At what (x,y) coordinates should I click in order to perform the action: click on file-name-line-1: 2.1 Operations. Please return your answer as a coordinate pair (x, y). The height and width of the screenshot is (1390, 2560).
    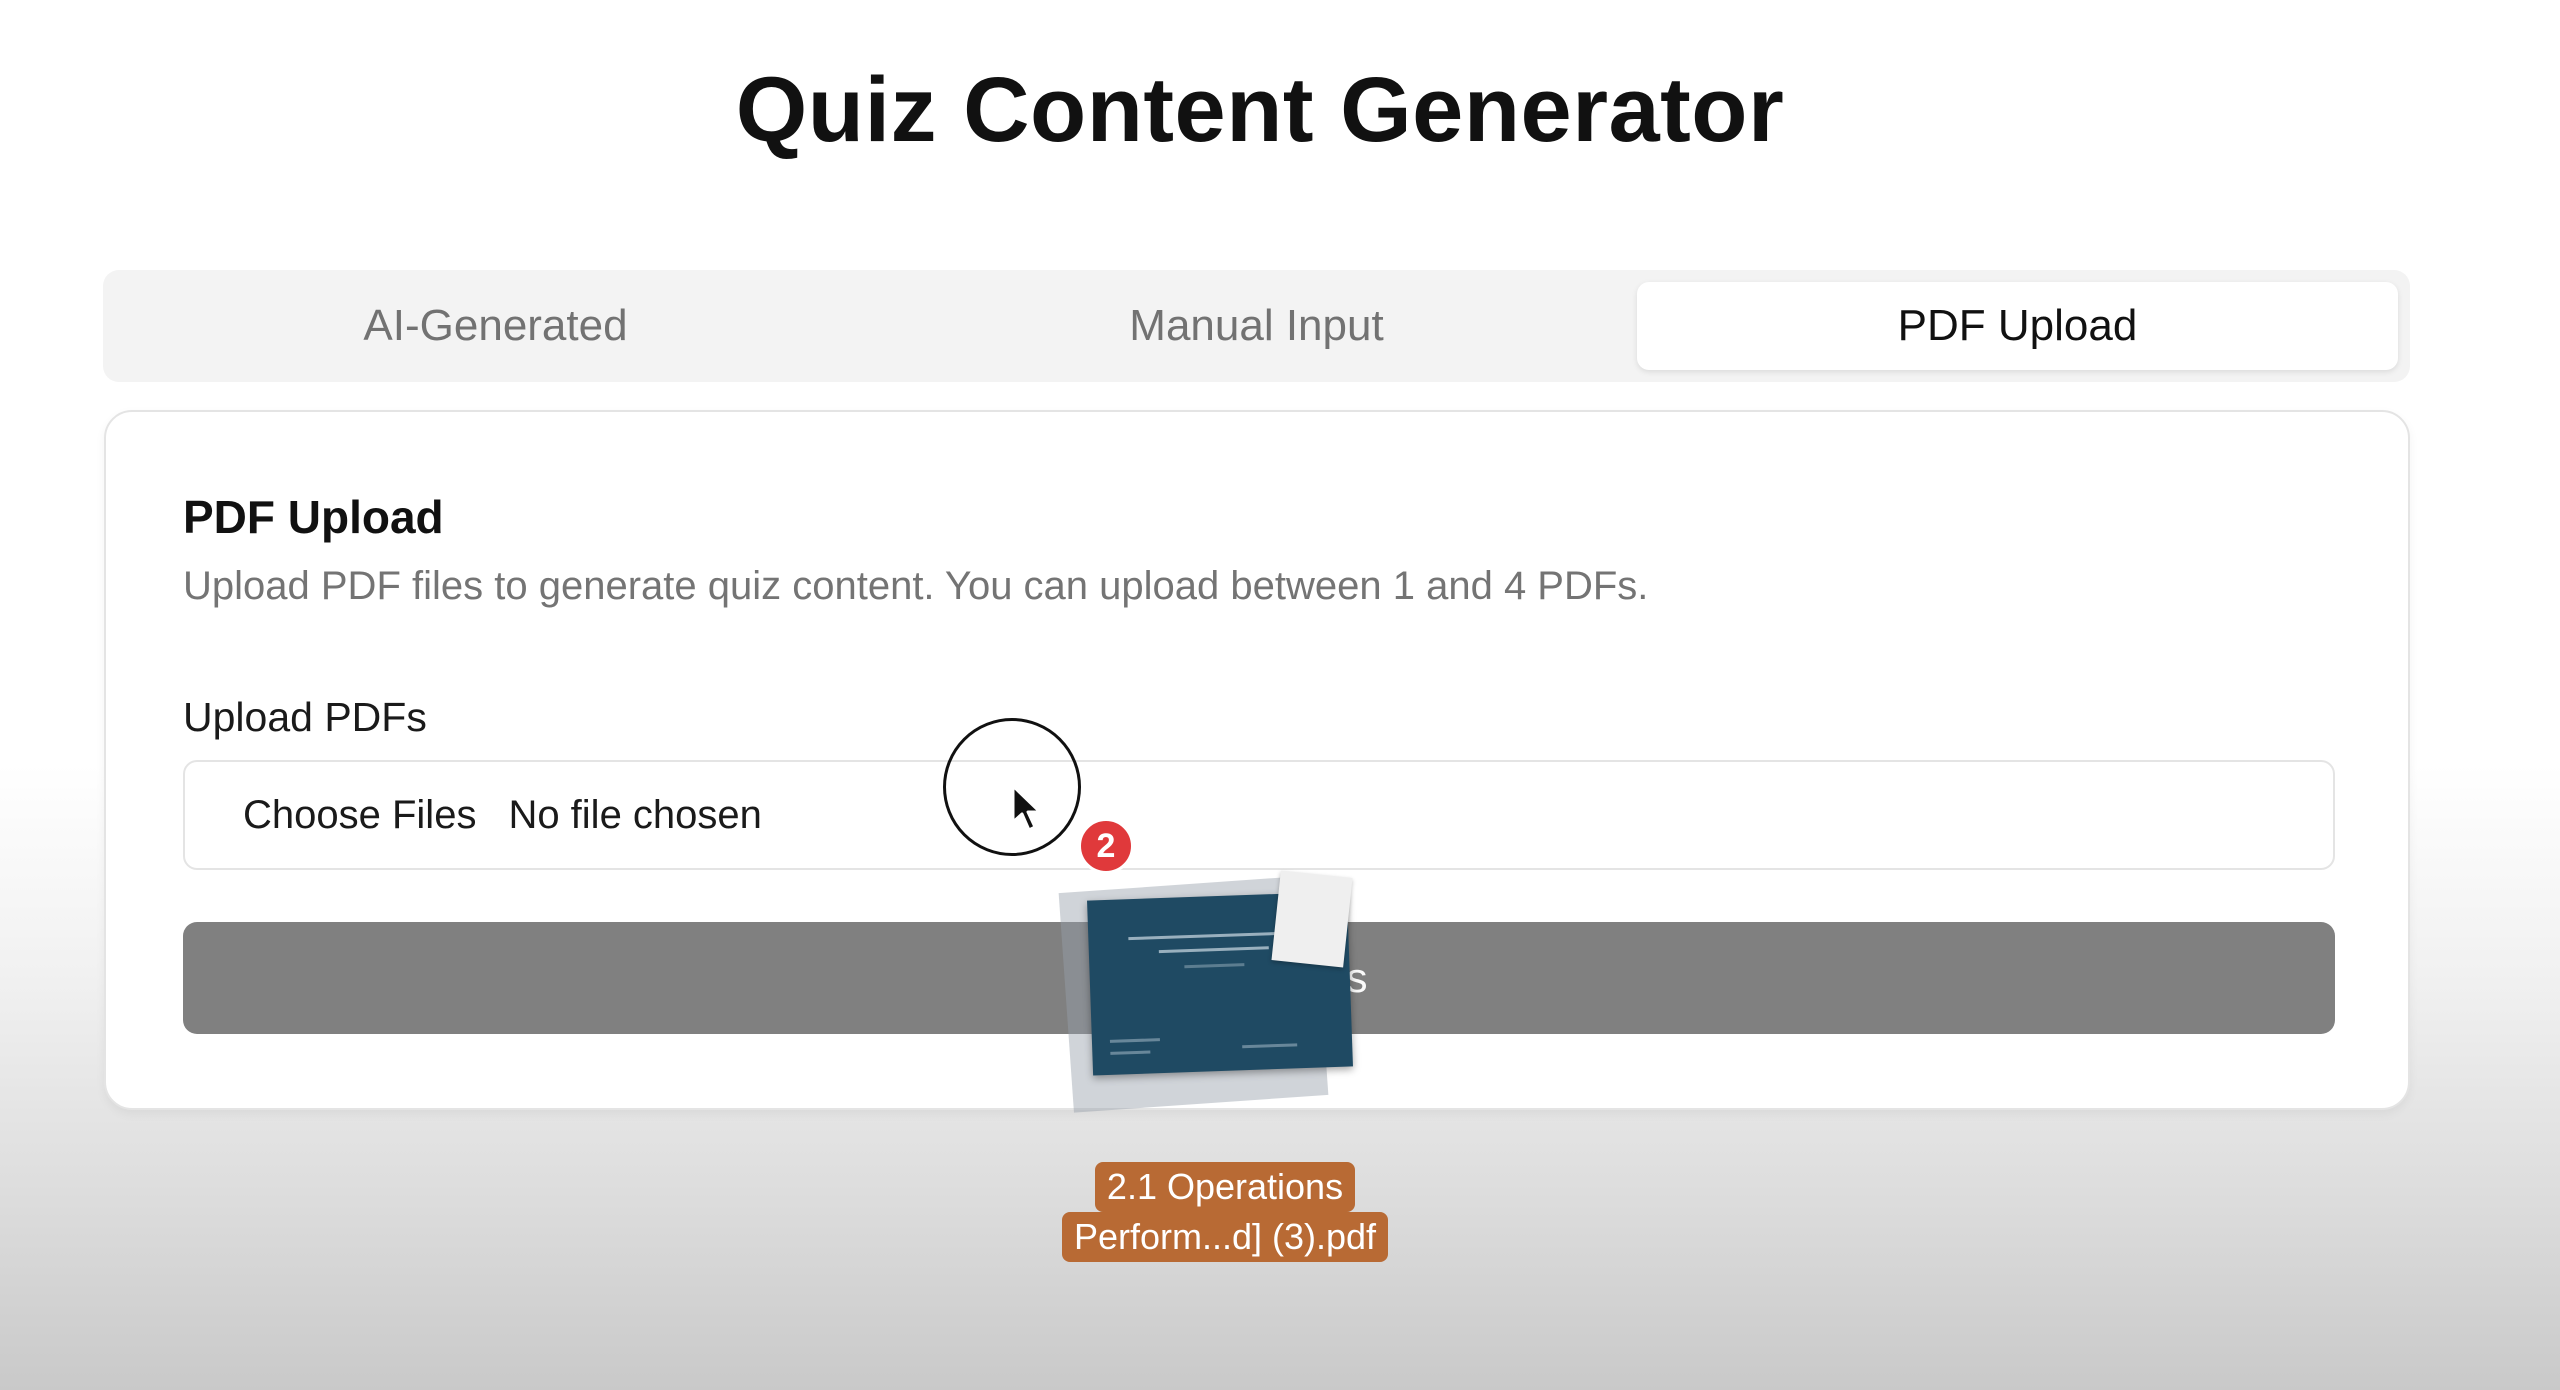
    Looking at the image, I should click on (1225, 1187).